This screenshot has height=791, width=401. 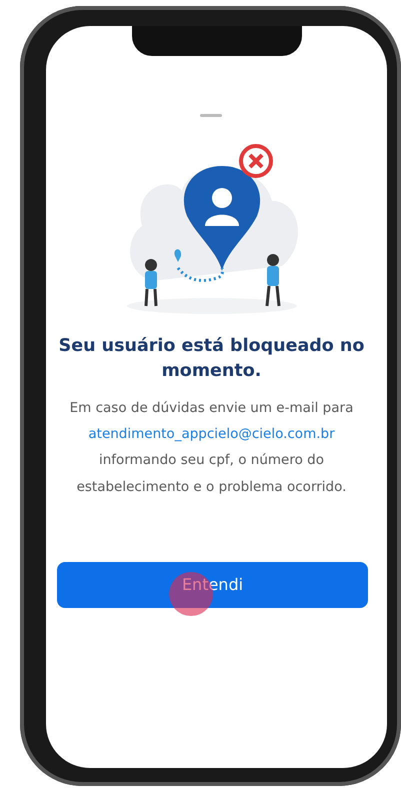 What do you see at coordinates (212, 359) in the screenshot?
I see `message-title: Seu usuário está bloqueado no momento.` at bounding box center [212, 359].